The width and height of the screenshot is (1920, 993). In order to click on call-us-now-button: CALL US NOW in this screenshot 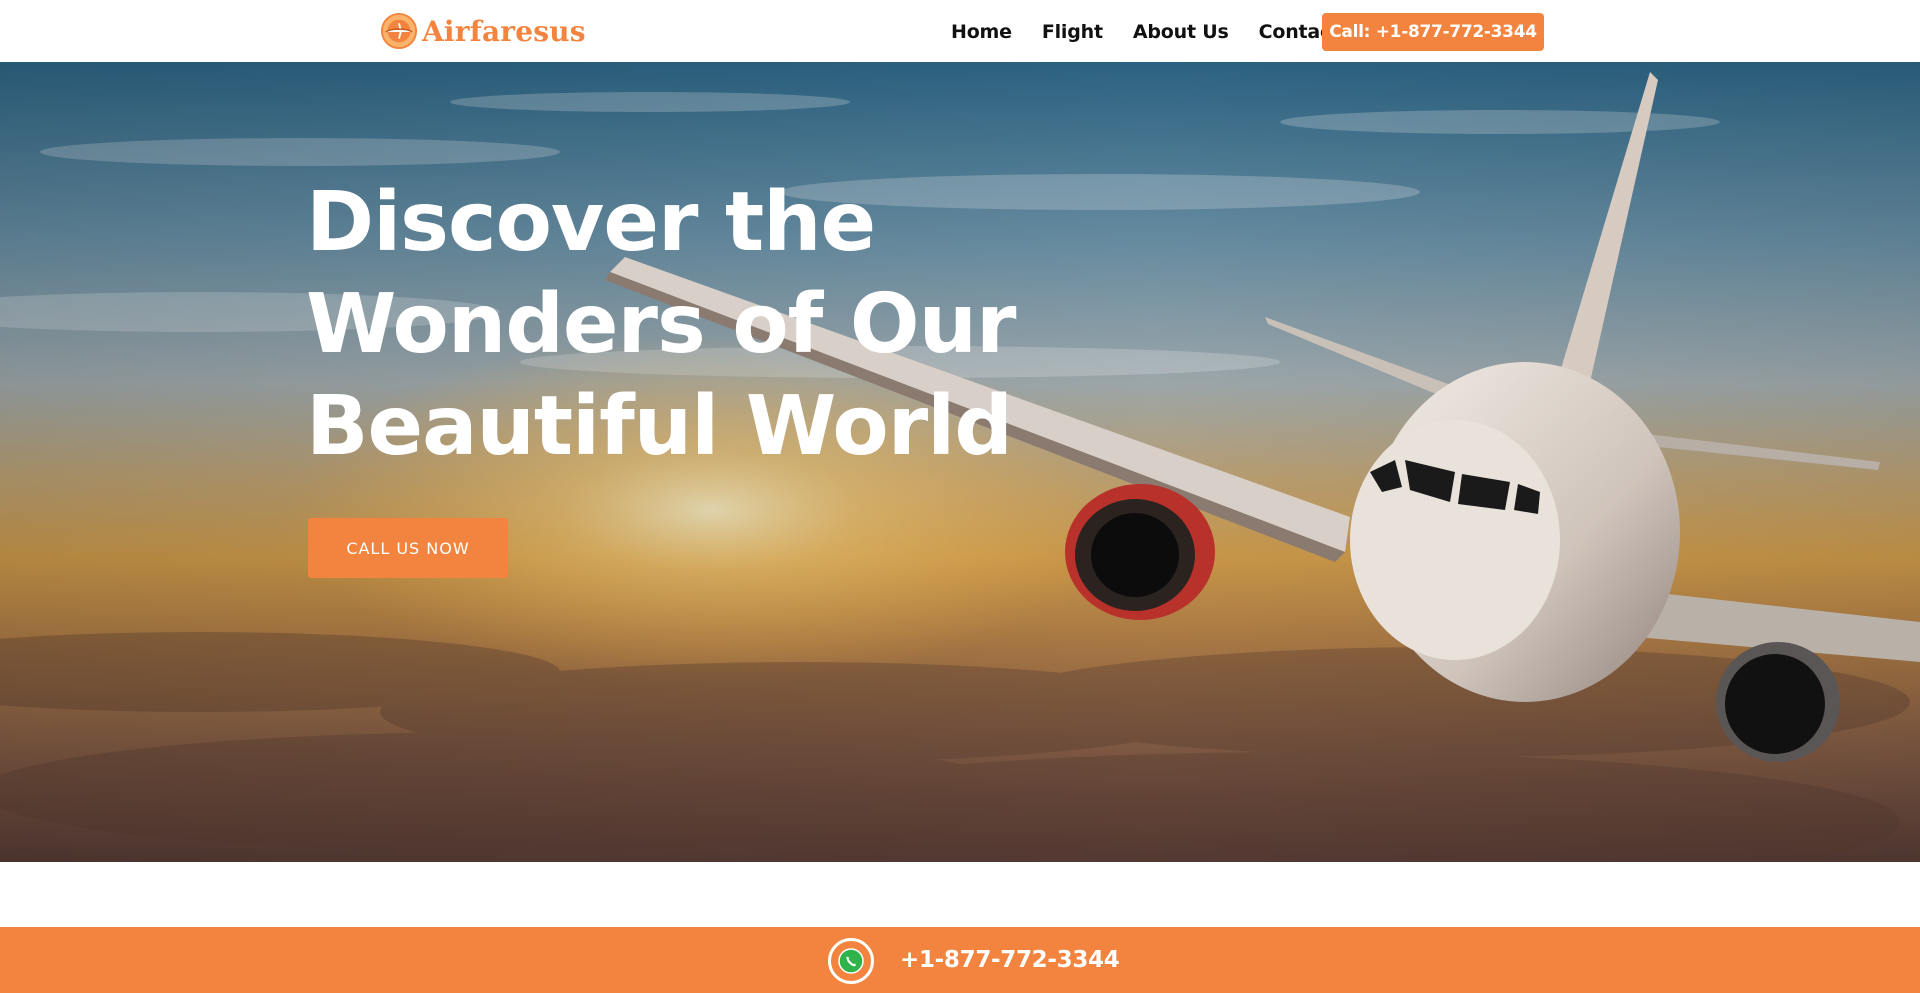, I will do `click(408, 548)`.